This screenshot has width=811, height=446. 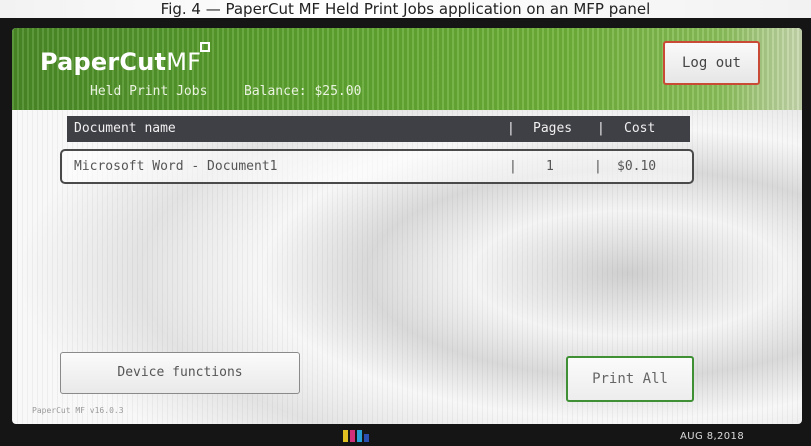 I want to click on papercut-logo: PaperCutMF, so click(x=120, y=62).